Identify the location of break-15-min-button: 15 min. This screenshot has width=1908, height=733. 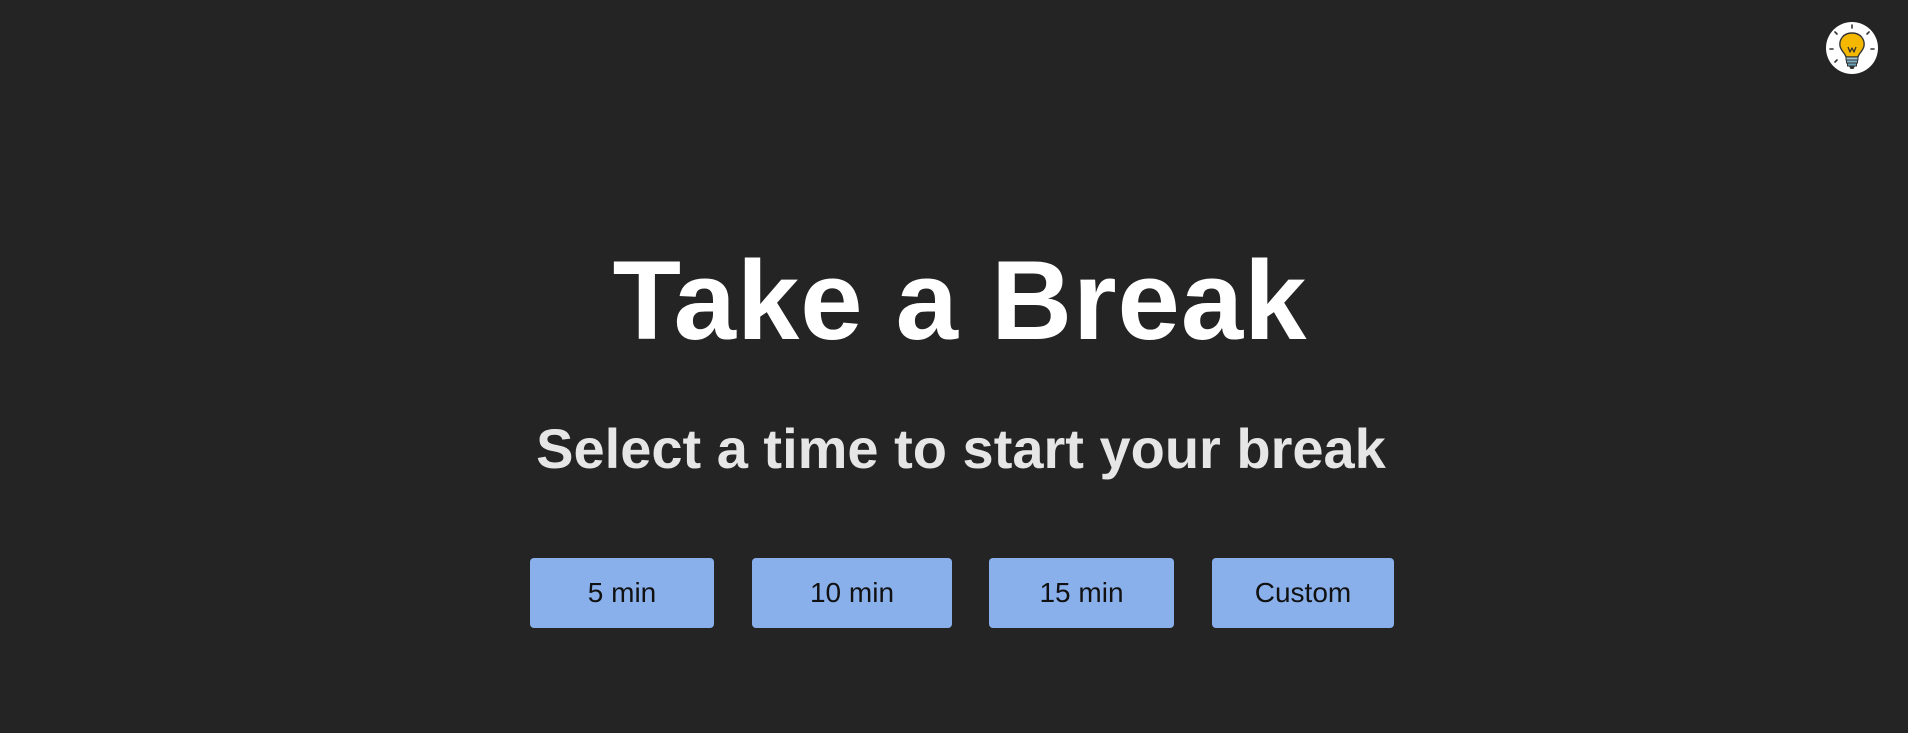
(1081, 593).